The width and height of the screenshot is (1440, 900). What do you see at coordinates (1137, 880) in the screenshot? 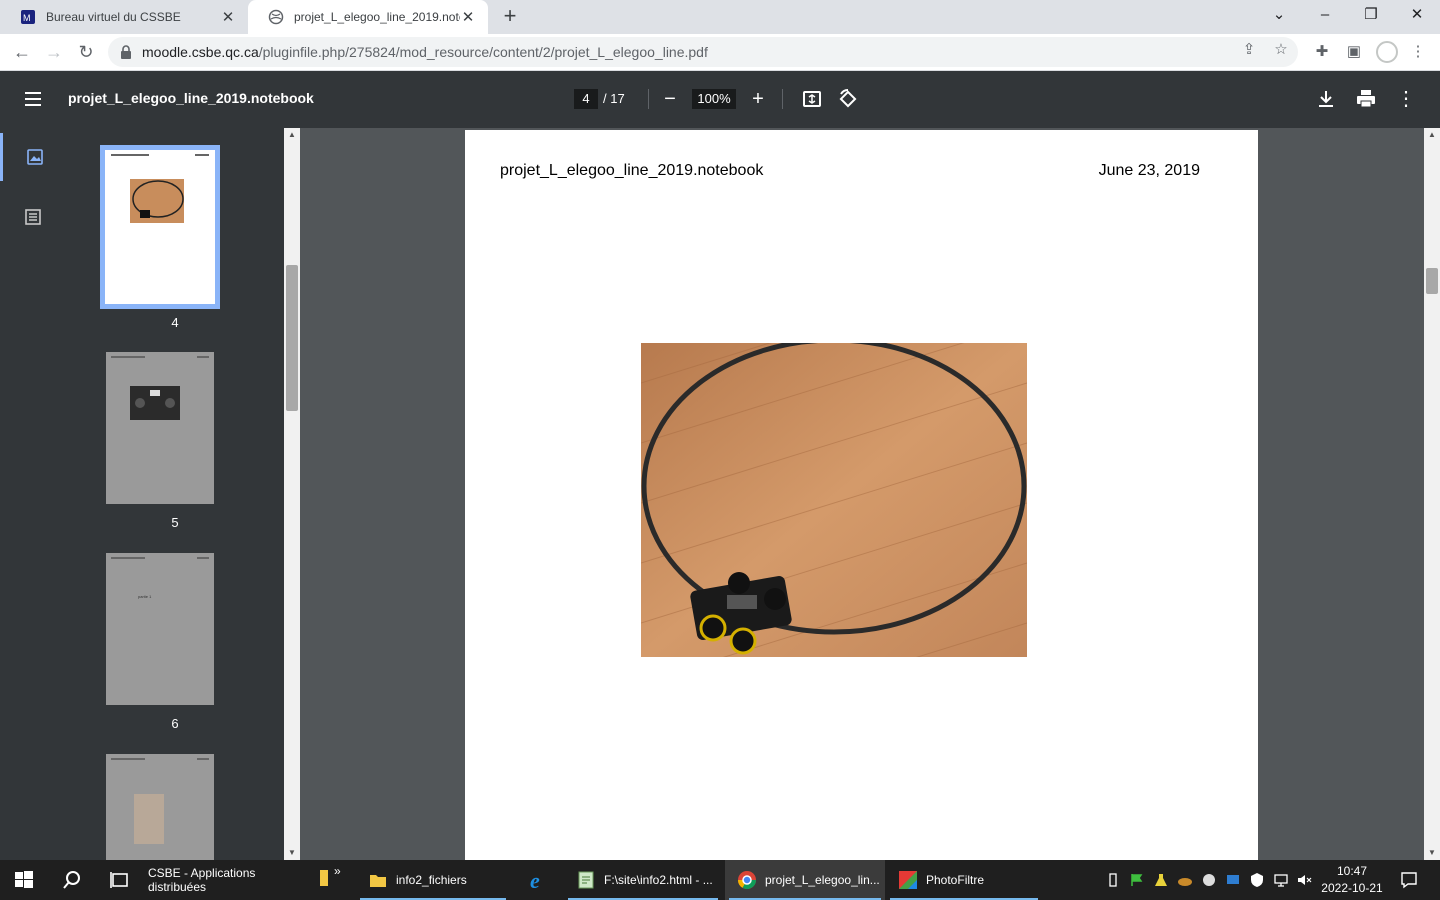
I see `flag-icon` at bounding box center [1137, 880].